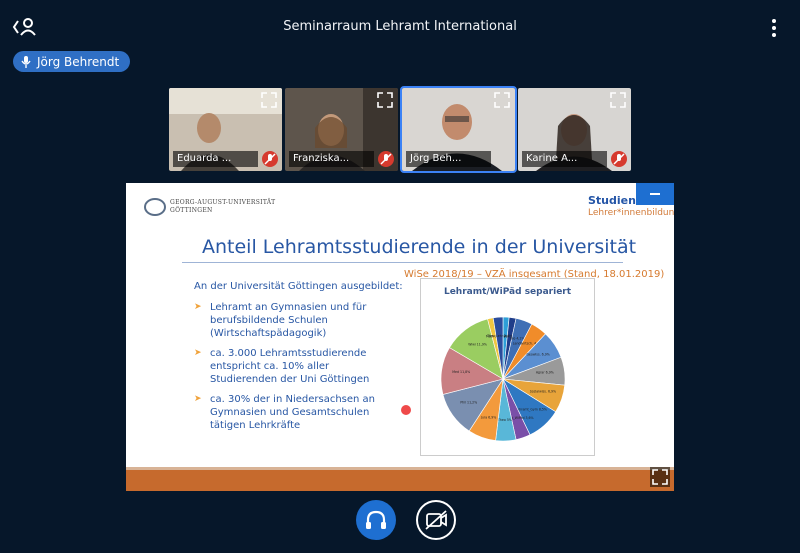 The image size is (800, 553). I want to click on pie-slice-label: Agrar 6,9%, so click(545, 373).